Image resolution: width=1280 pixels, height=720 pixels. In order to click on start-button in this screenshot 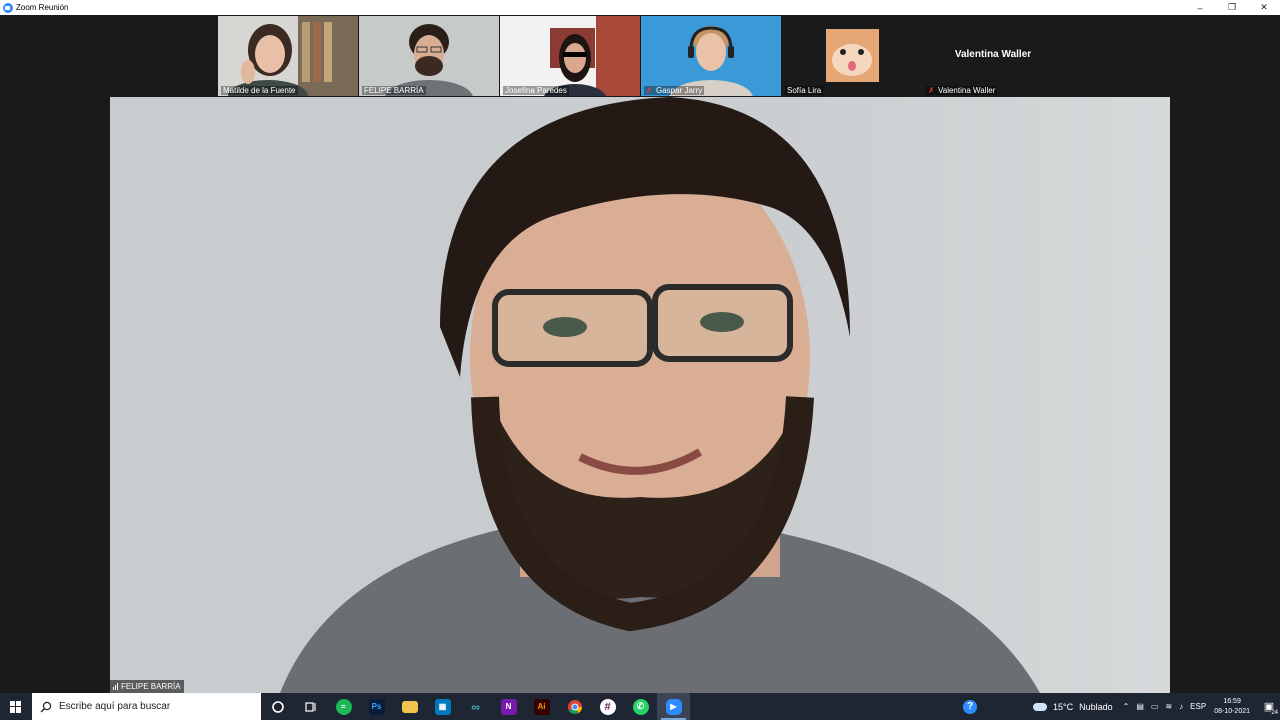, I will do `click(16, 706)`.